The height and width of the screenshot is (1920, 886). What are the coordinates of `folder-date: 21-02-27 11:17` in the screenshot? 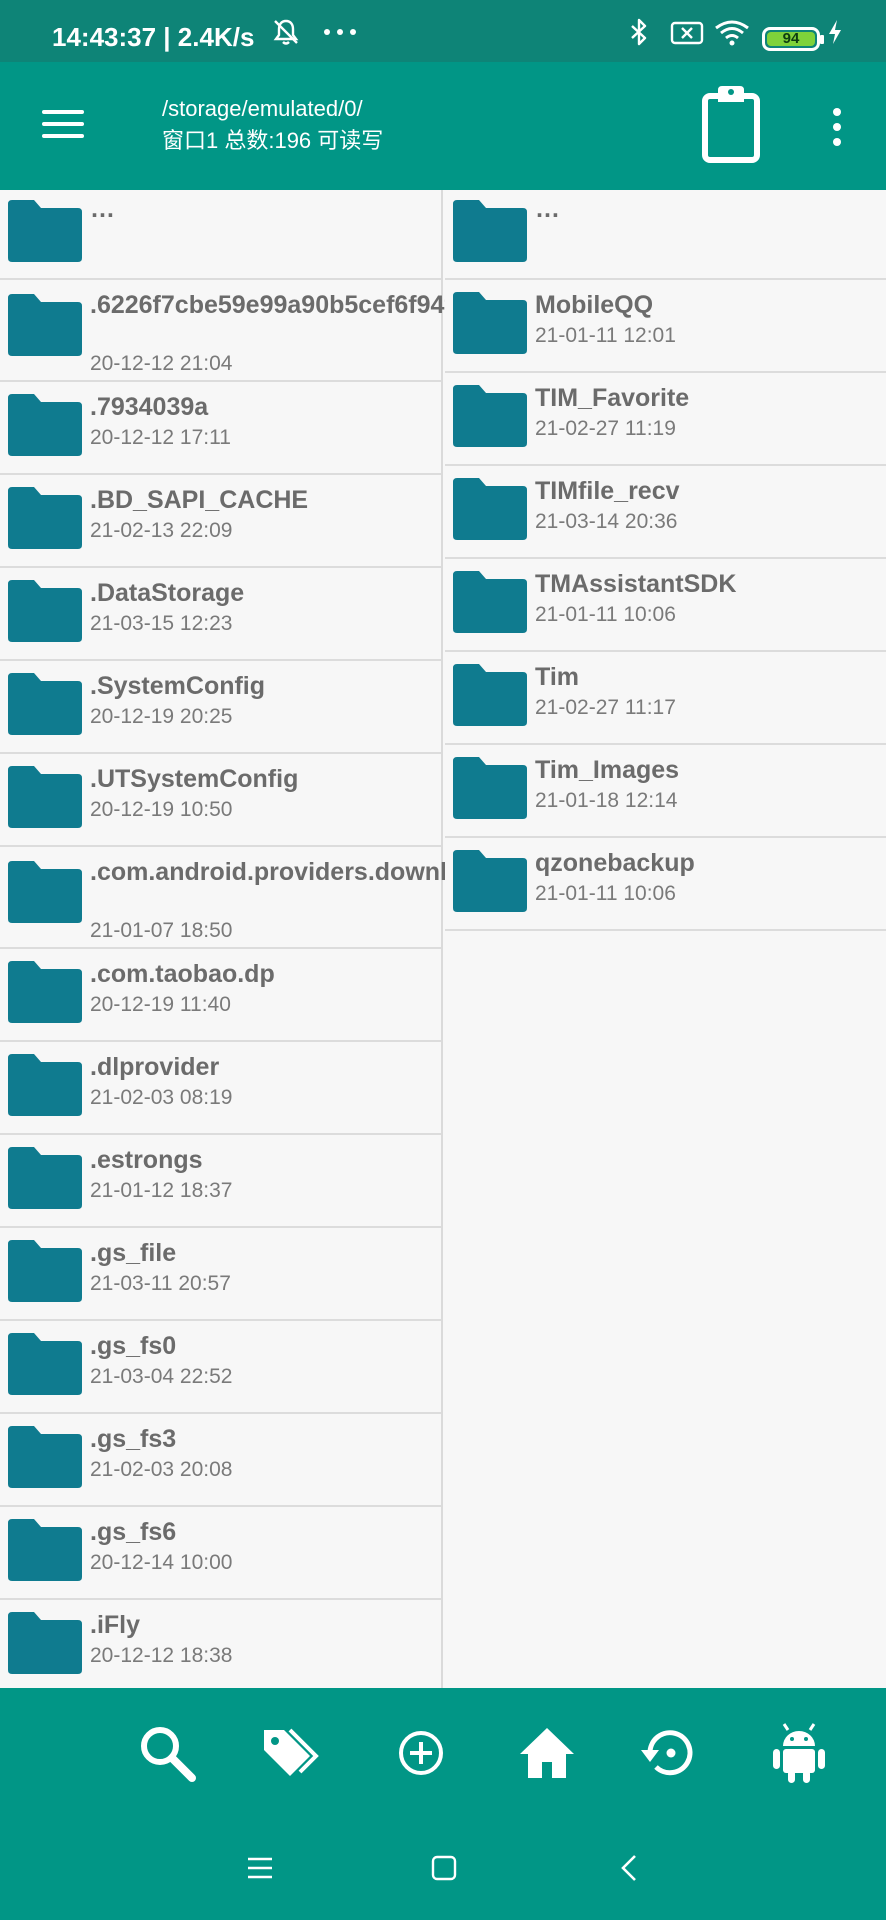 It's located at (605, 707).